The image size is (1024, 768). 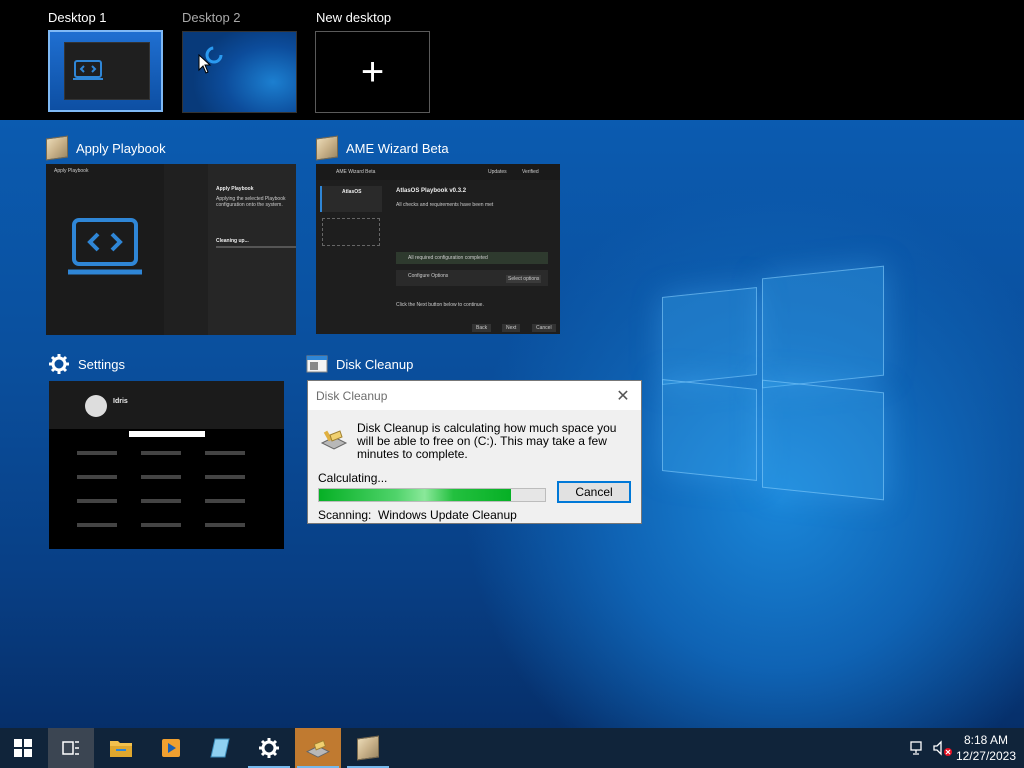 What do you see at coordinates (544, 328) in the screenshot?
I see `ame-cancel-button: Cancel` at bounding box center [544, 328].